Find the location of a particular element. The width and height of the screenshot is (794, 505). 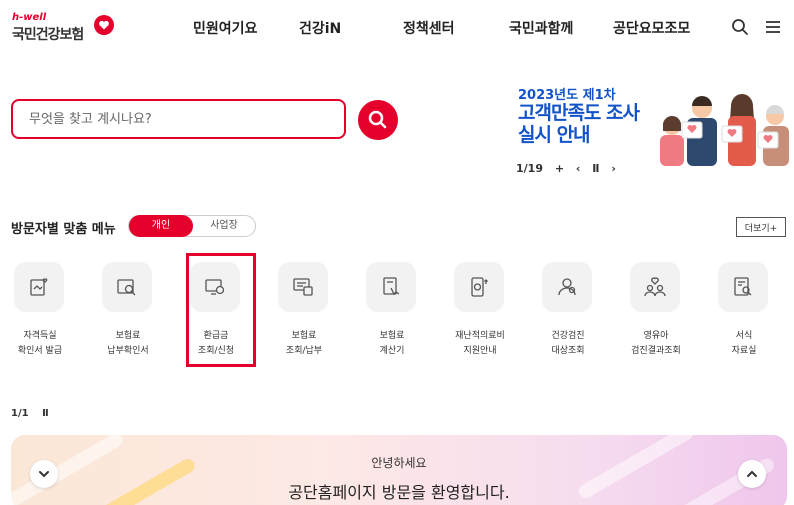

document-magnifier-icon is located at coordinates (743, 286).